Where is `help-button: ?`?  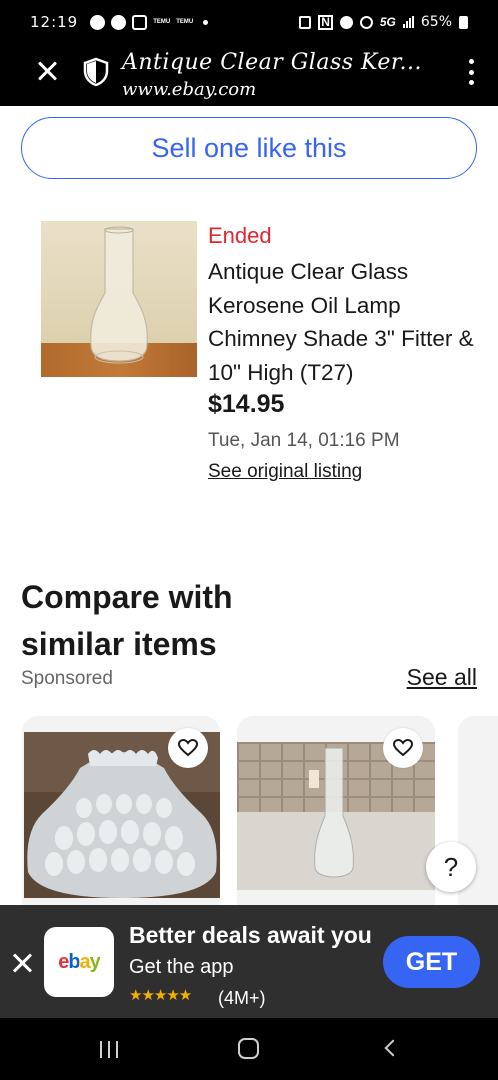 help-button: ? is located at coordinates (451, 867).